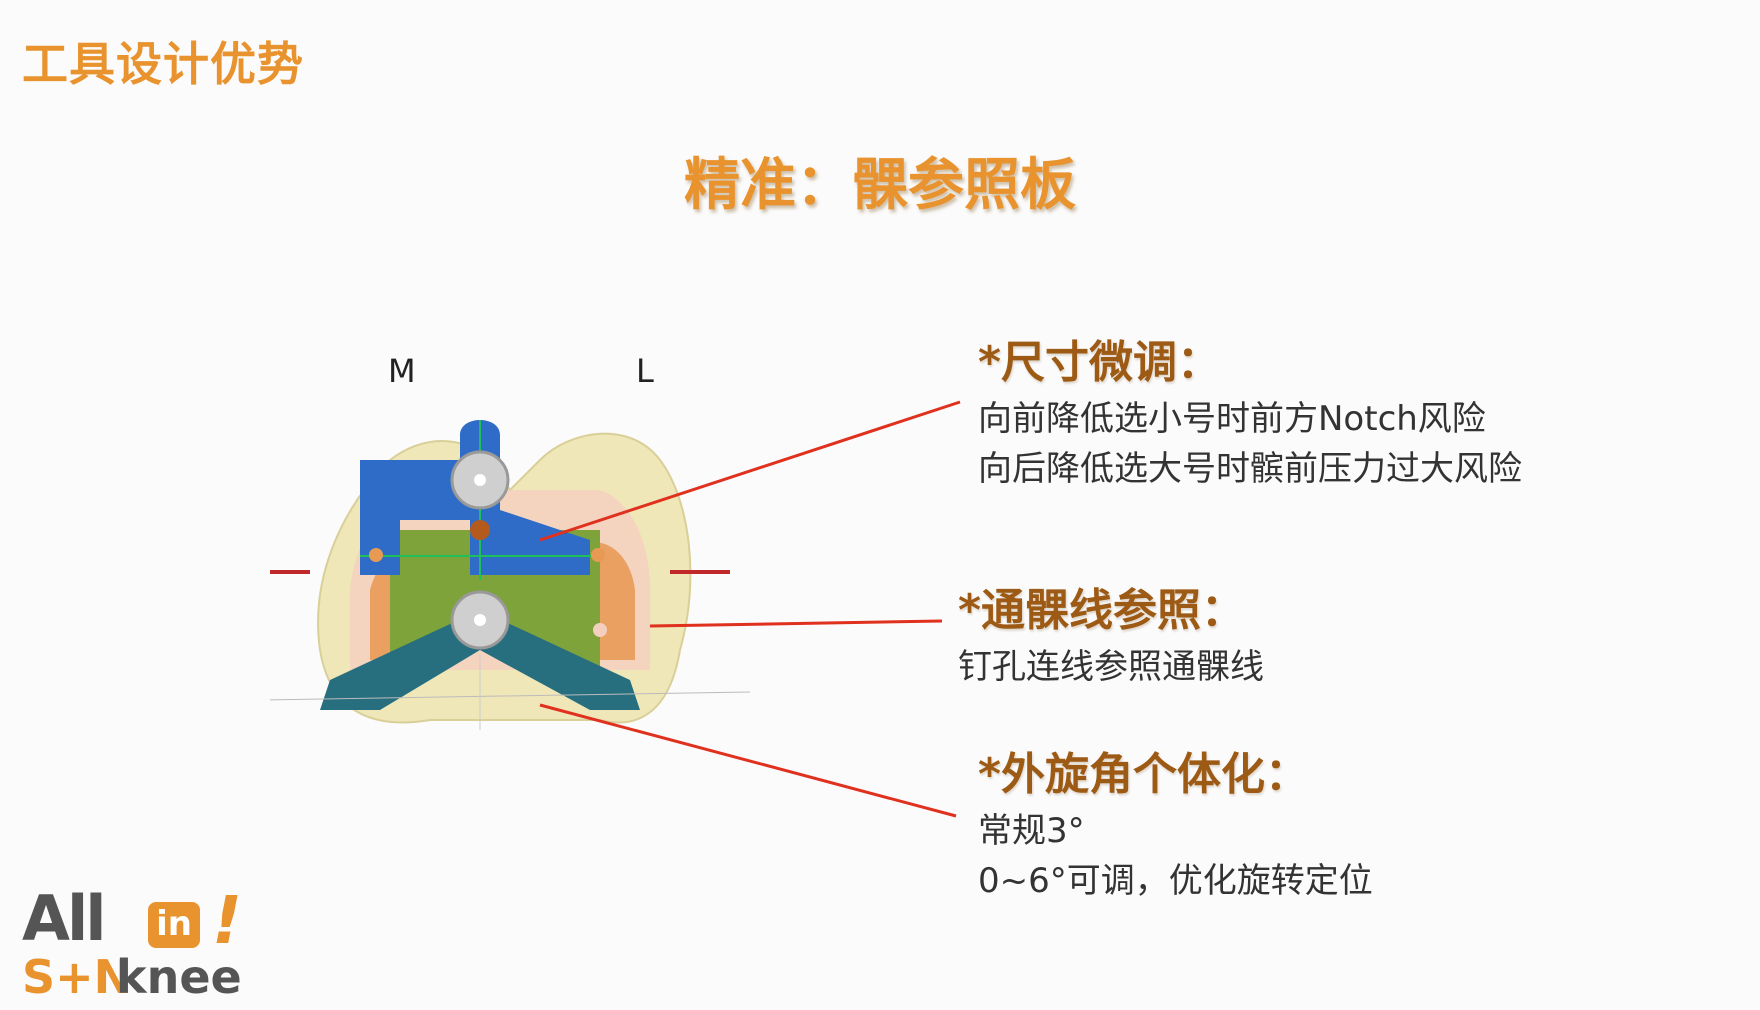 The height and width of the screenshot is (1010, 1760). I want to click on callout-line: 钉孔连线参照通髁线, so click(1111, 667).